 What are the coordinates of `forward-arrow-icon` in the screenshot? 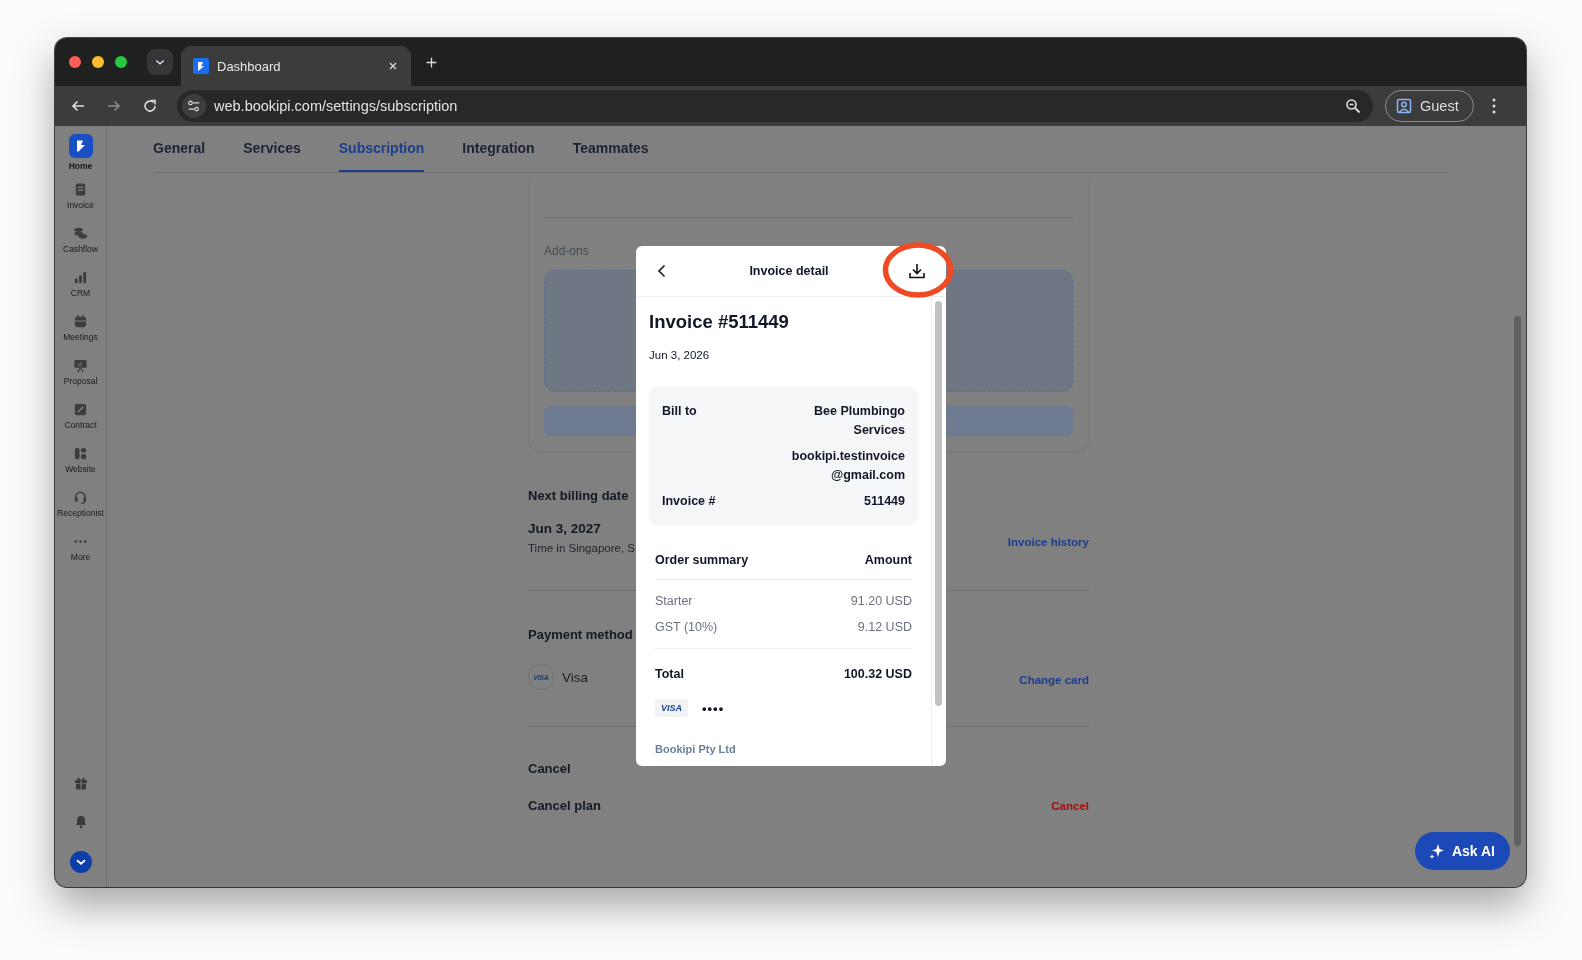 It's located at (114, 106).